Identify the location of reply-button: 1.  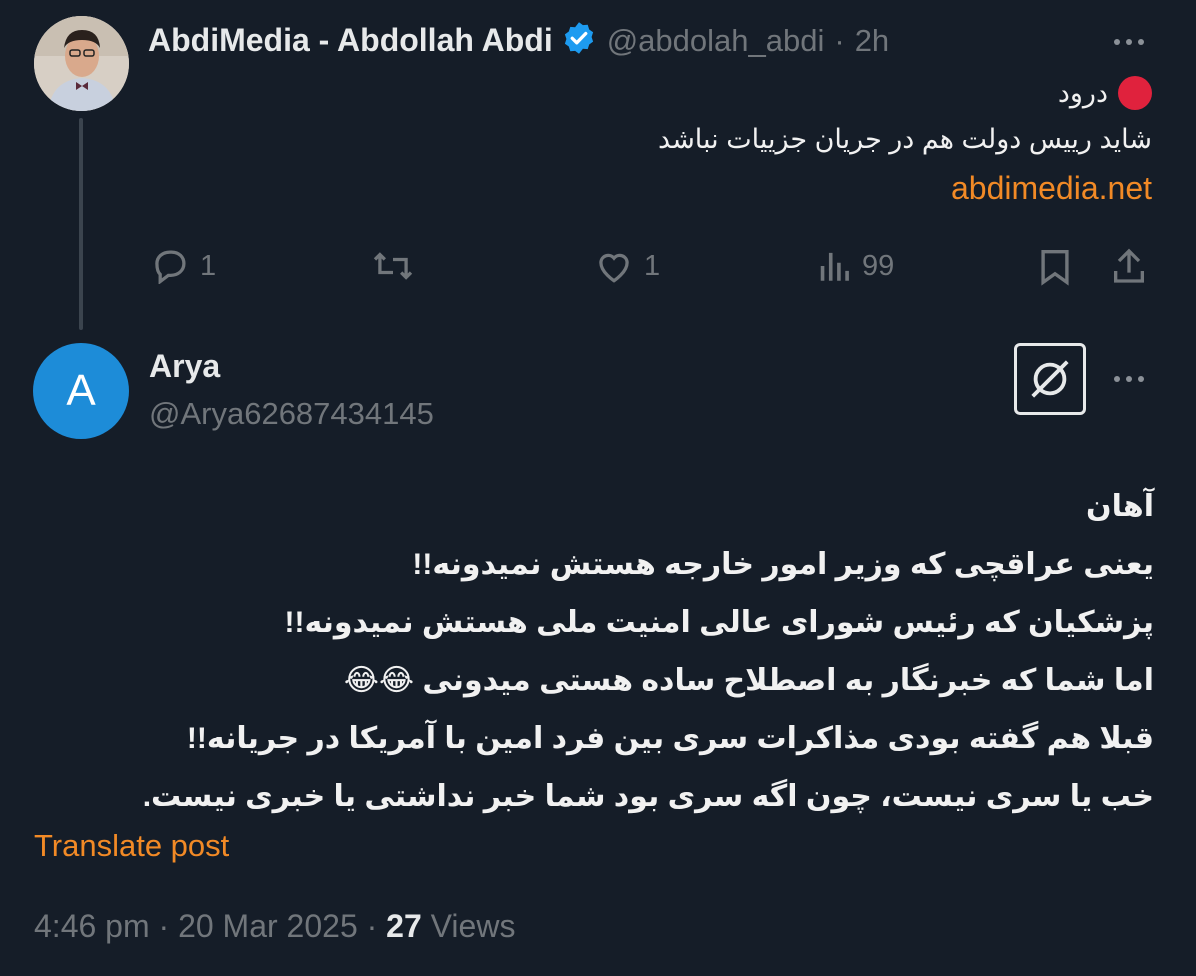
(183, 266).